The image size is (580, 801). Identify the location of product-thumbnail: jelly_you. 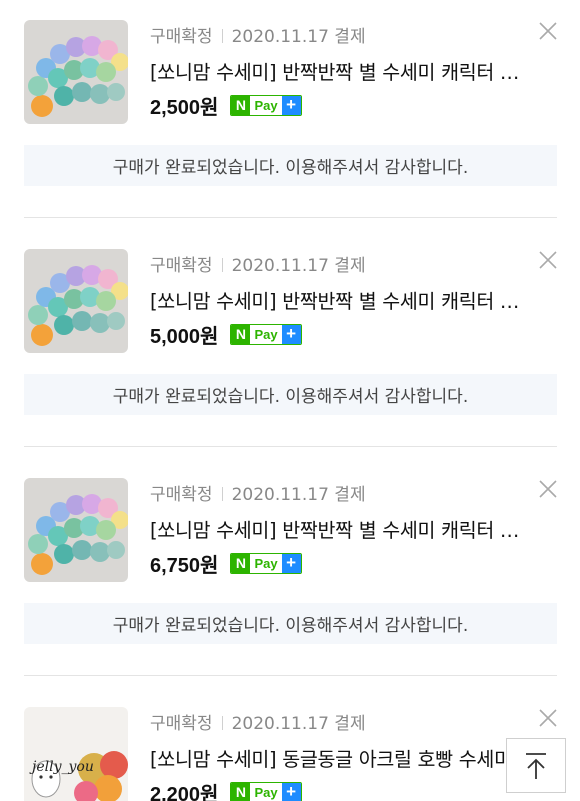
(76, 754).